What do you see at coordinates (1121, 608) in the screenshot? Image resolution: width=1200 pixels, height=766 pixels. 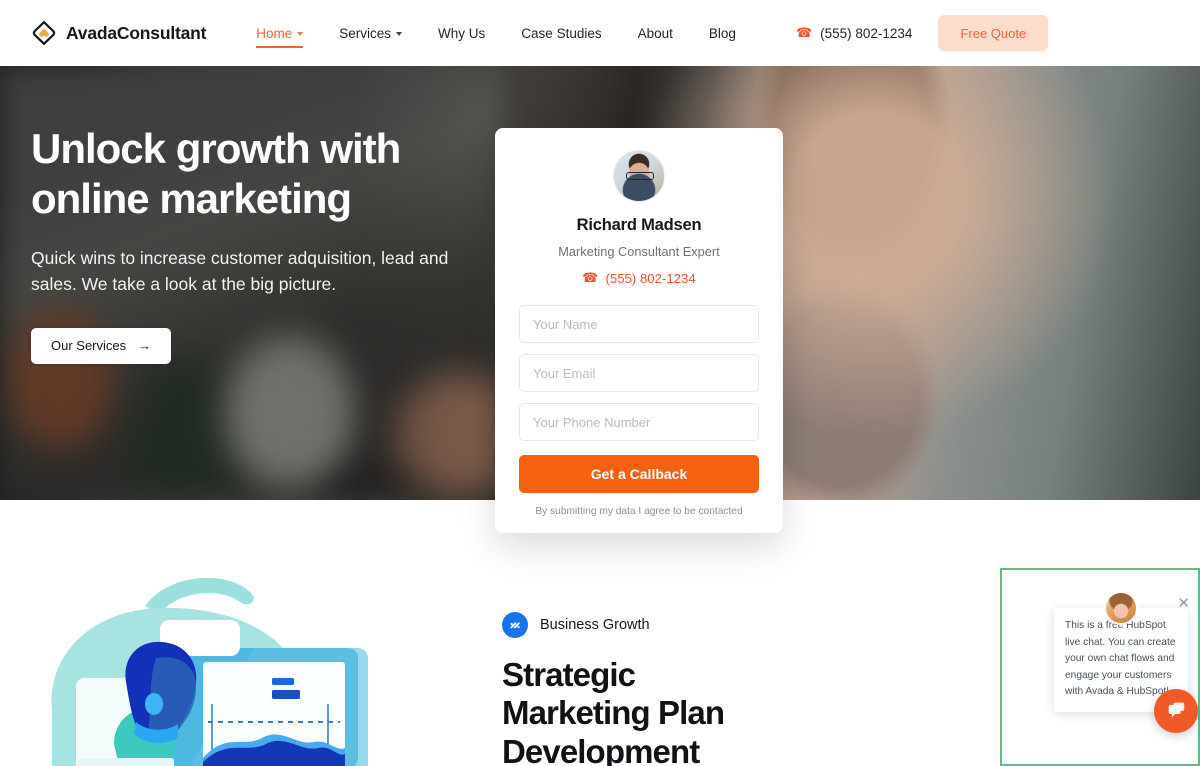 I see `agent-avatar` at bounding box center [1121, 608].